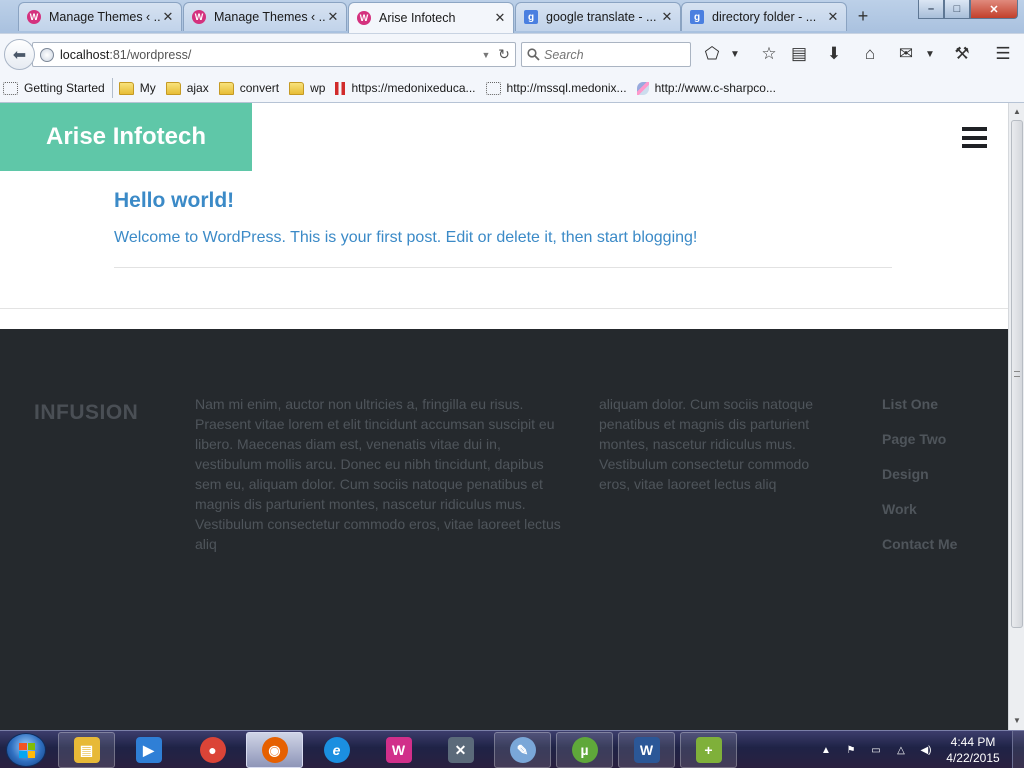 The width and height of the screenshot is (1024, 768). What do you see at coordinates (522, 750) in the screenshot?
I see `taskbar-paint: ✎` at bounding box center [522, 750].